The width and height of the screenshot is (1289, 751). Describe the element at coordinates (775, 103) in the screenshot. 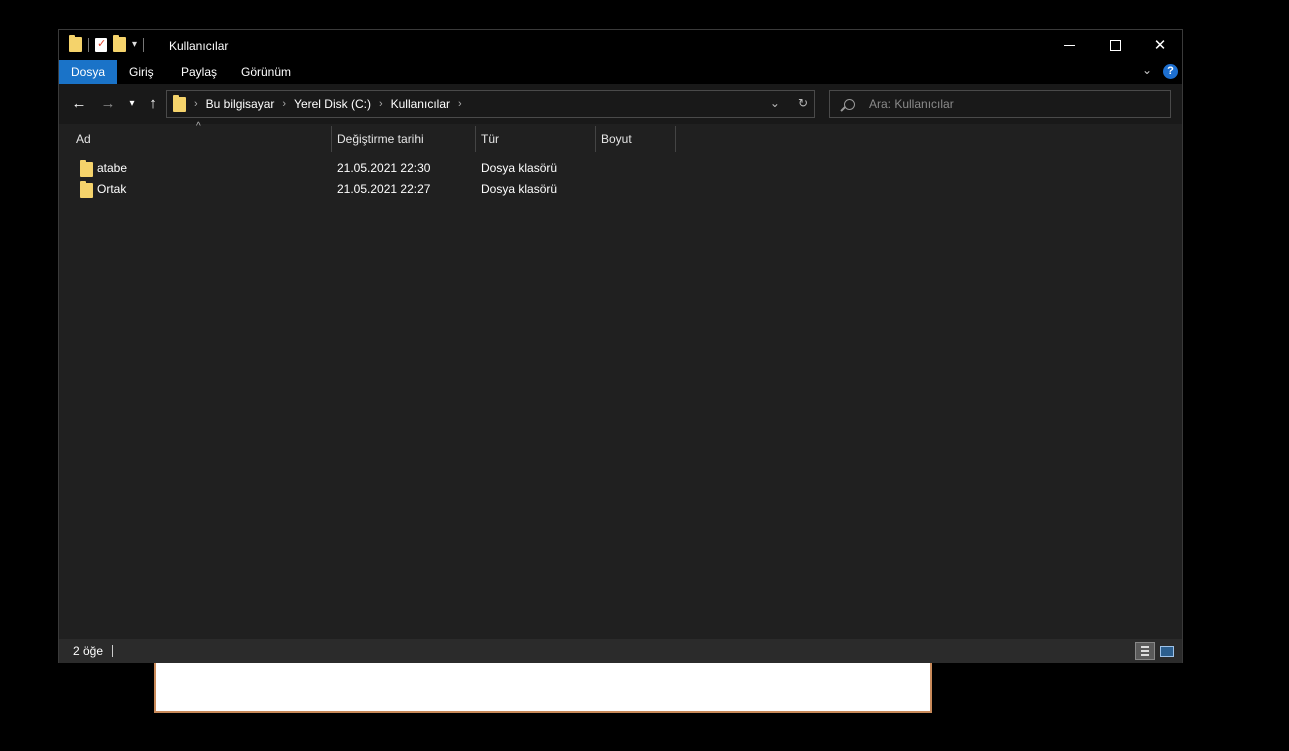

I see `address-history-dropdown-icon: ⌄` at that location.